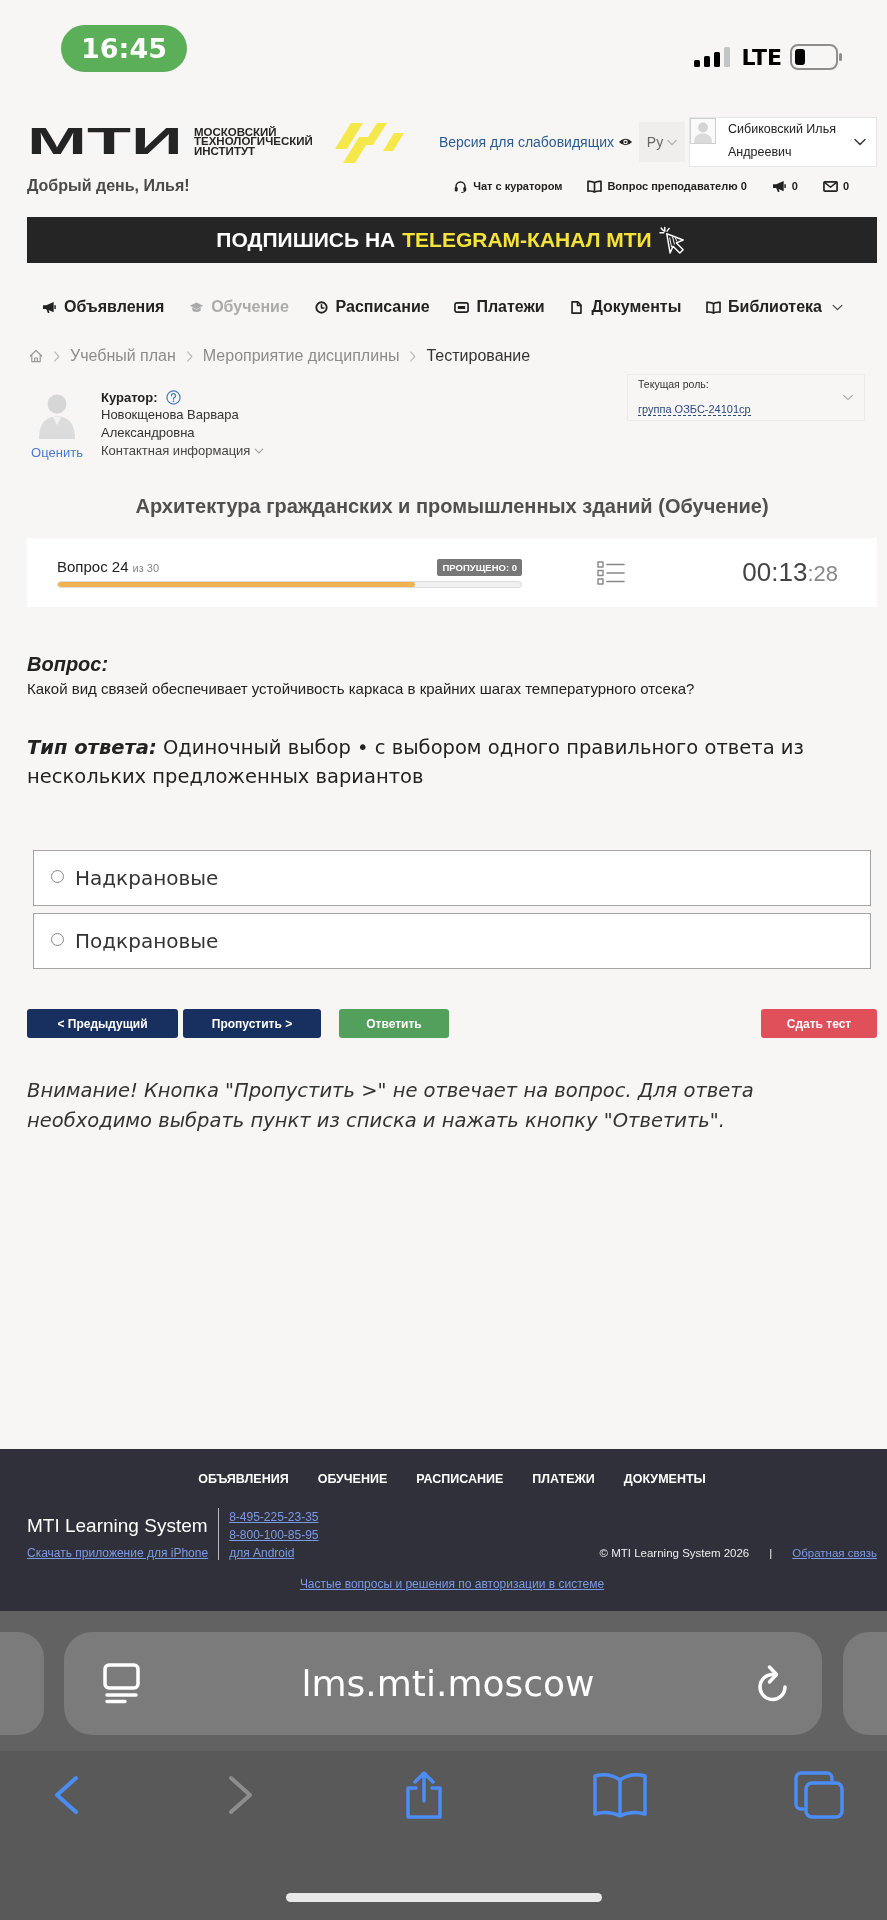 This screenshot has width=887, height=1920. I want to click on teacher-question-link: Вопрос преподавателю 0, so click(667, 186).